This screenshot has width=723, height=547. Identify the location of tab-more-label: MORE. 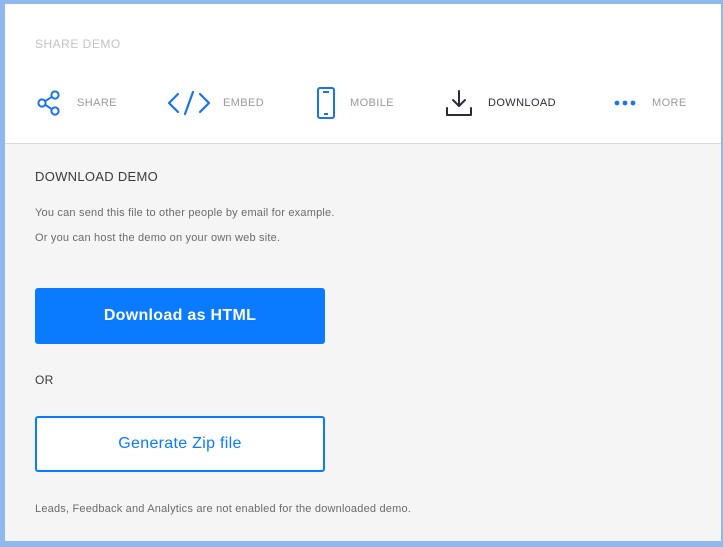
(669, 103).